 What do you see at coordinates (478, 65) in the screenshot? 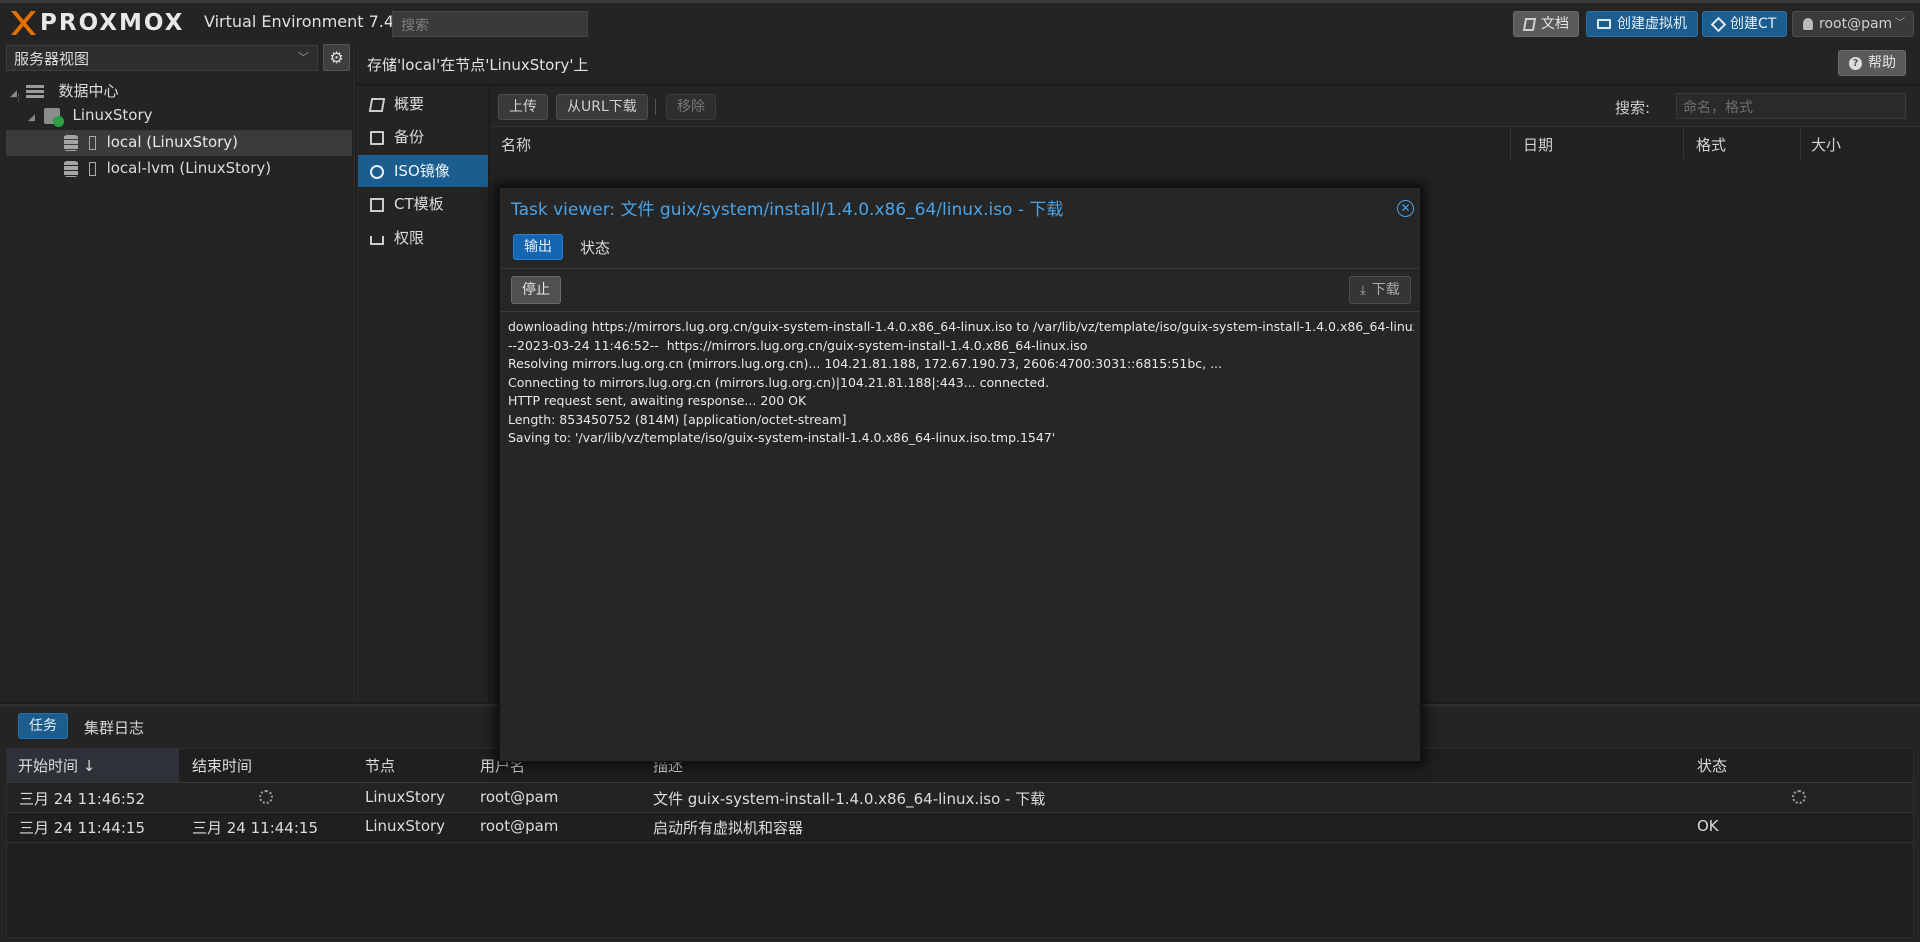
I see `content-title: 存储'local'在节点'LinuxStory'上` at bounding box center [478, 65].